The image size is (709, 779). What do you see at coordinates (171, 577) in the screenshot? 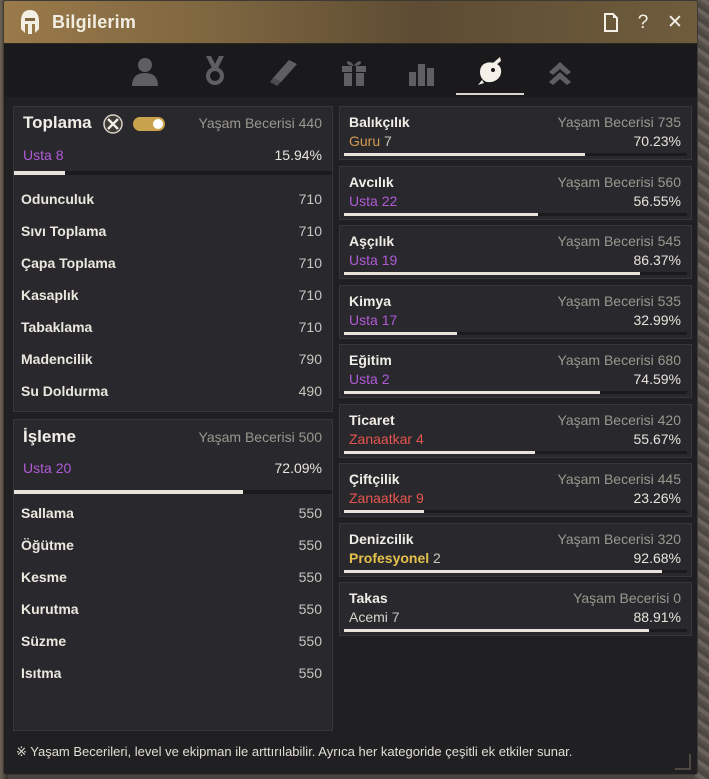
I see `sub-skill-row: Kesme 550` at bounding box center [171, 577].